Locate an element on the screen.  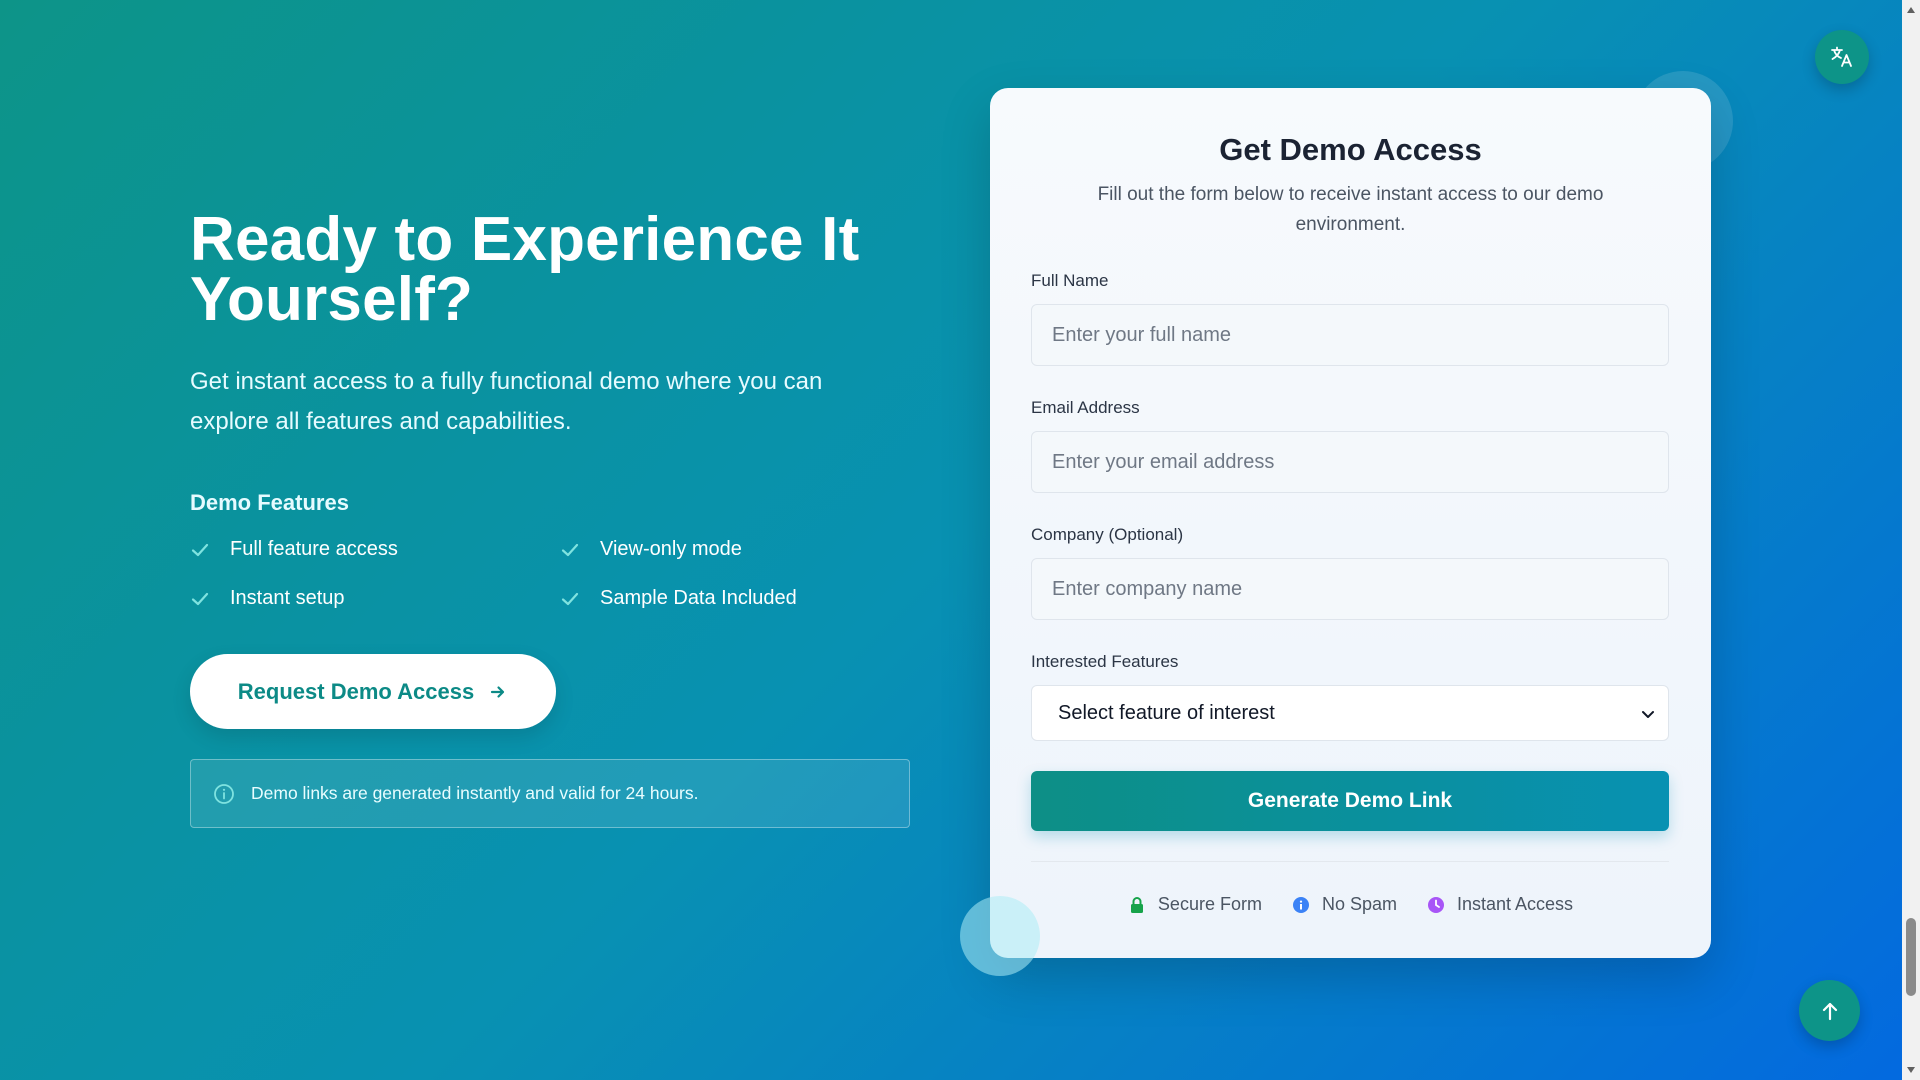
clock-icon is located at coordinates (1436, 904).